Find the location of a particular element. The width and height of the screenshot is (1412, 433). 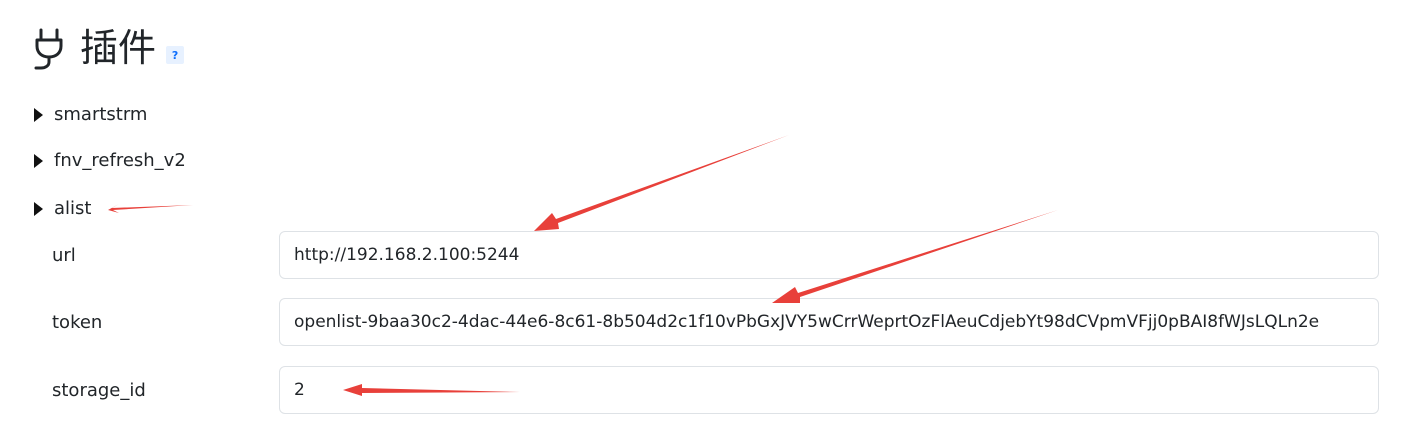

storage-id-label: storage_id is located at coordinates (99, 390).